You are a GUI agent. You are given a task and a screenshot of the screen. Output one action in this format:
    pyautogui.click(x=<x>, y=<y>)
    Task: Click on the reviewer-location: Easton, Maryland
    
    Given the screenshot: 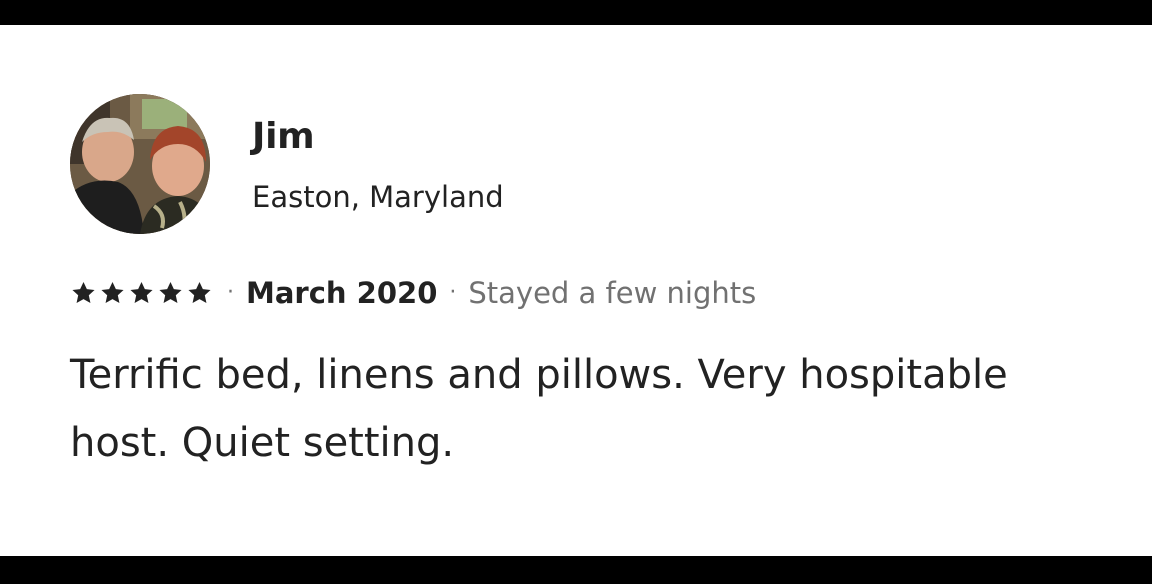 What is the action you would take?
    pyautogui.click(x=378, y=197)
    